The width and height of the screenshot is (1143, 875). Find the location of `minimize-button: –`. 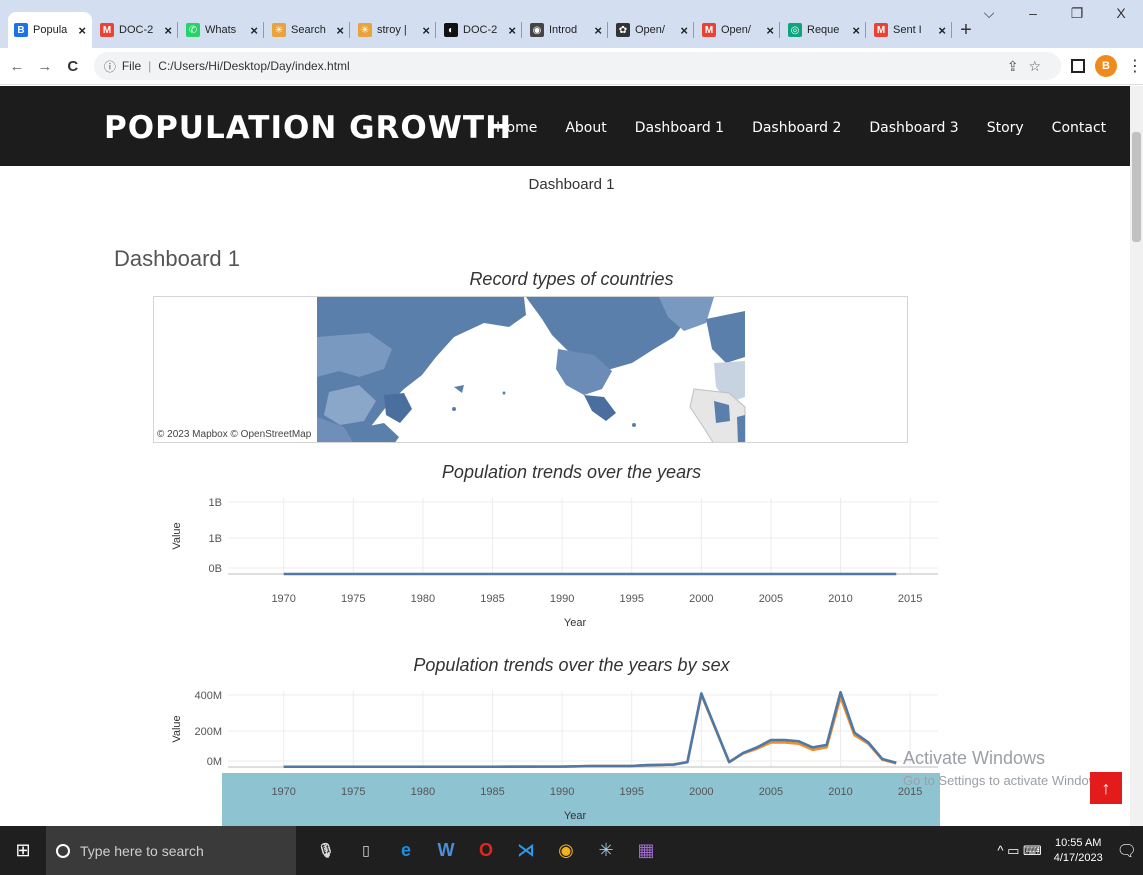

minimize-button: – is located at coordinates (1033, 14).